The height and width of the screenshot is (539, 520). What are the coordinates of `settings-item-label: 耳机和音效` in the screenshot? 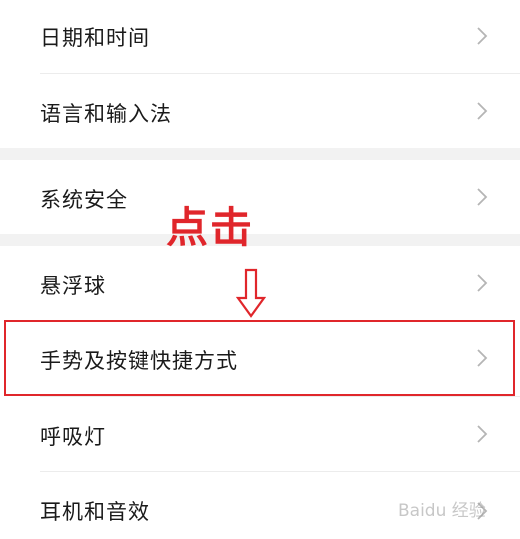 It's located at (95, 512).